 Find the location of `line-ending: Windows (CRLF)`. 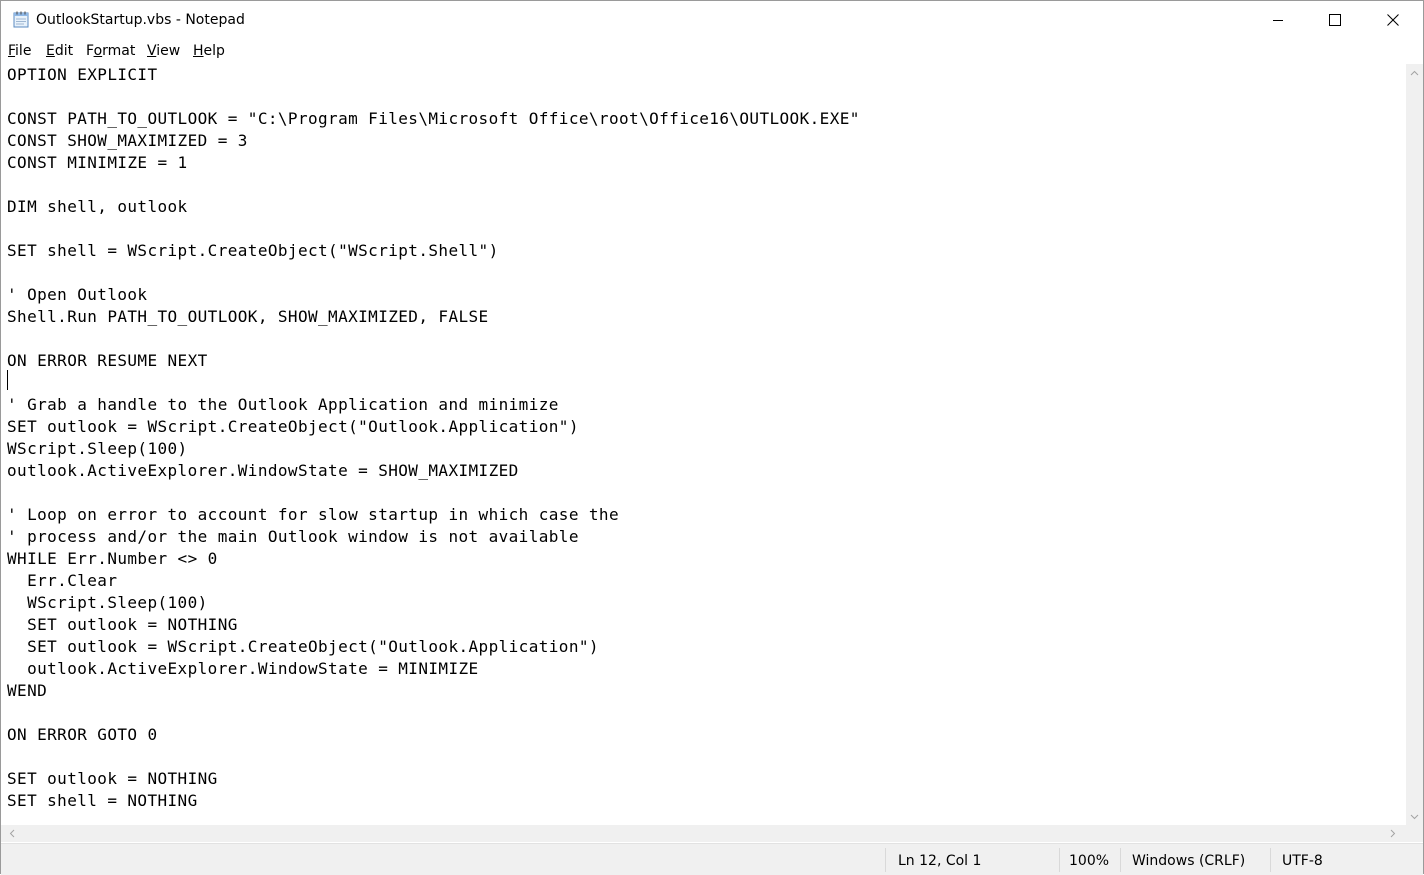

line-ending: Windows (CRLF) is located at coordinates (1189, 861).